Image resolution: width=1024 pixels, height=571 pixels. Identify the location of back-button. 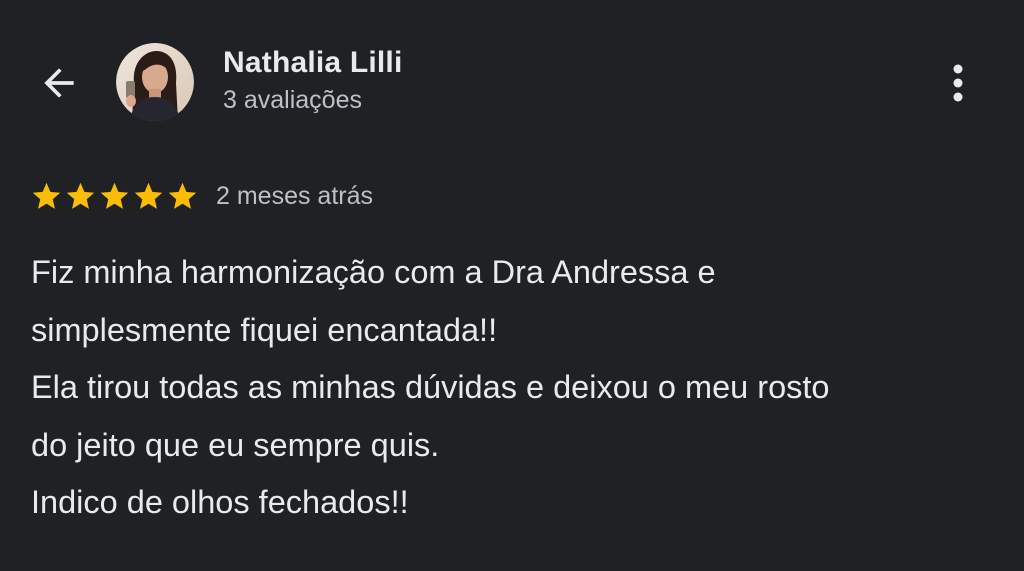
(59, 83).